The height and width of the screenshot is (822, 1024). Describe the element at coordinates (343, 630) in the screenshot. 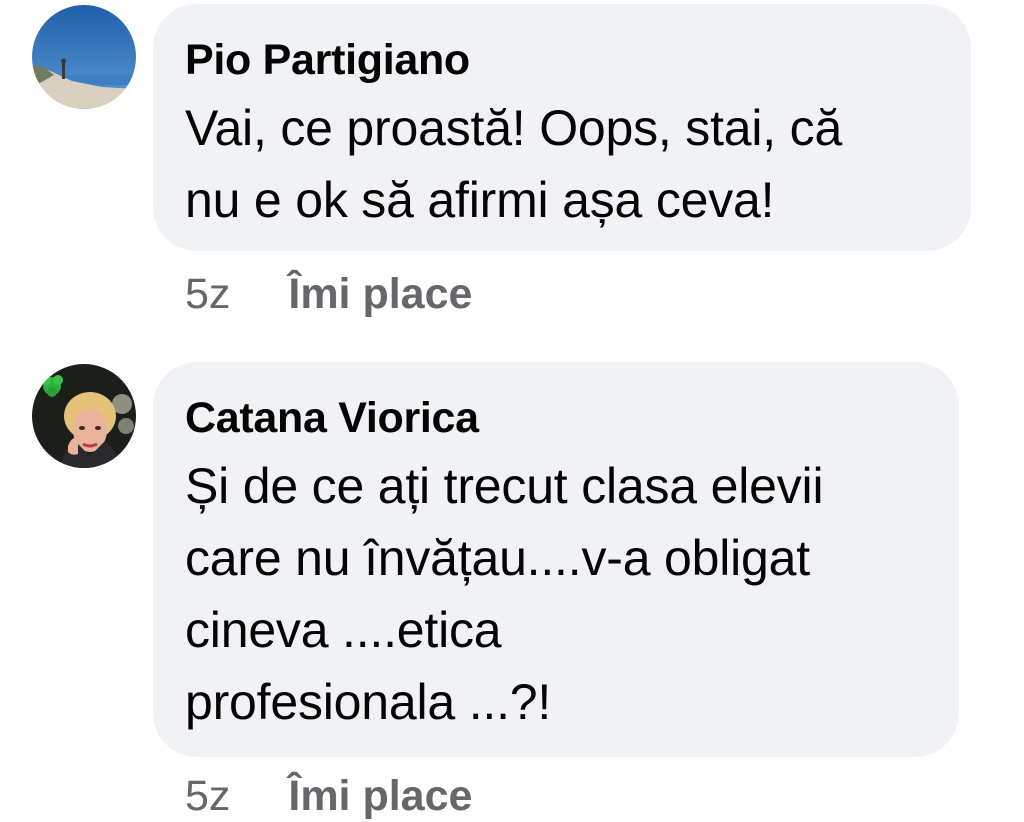

I see `comment-text-line: cineva ....etica` at that location.